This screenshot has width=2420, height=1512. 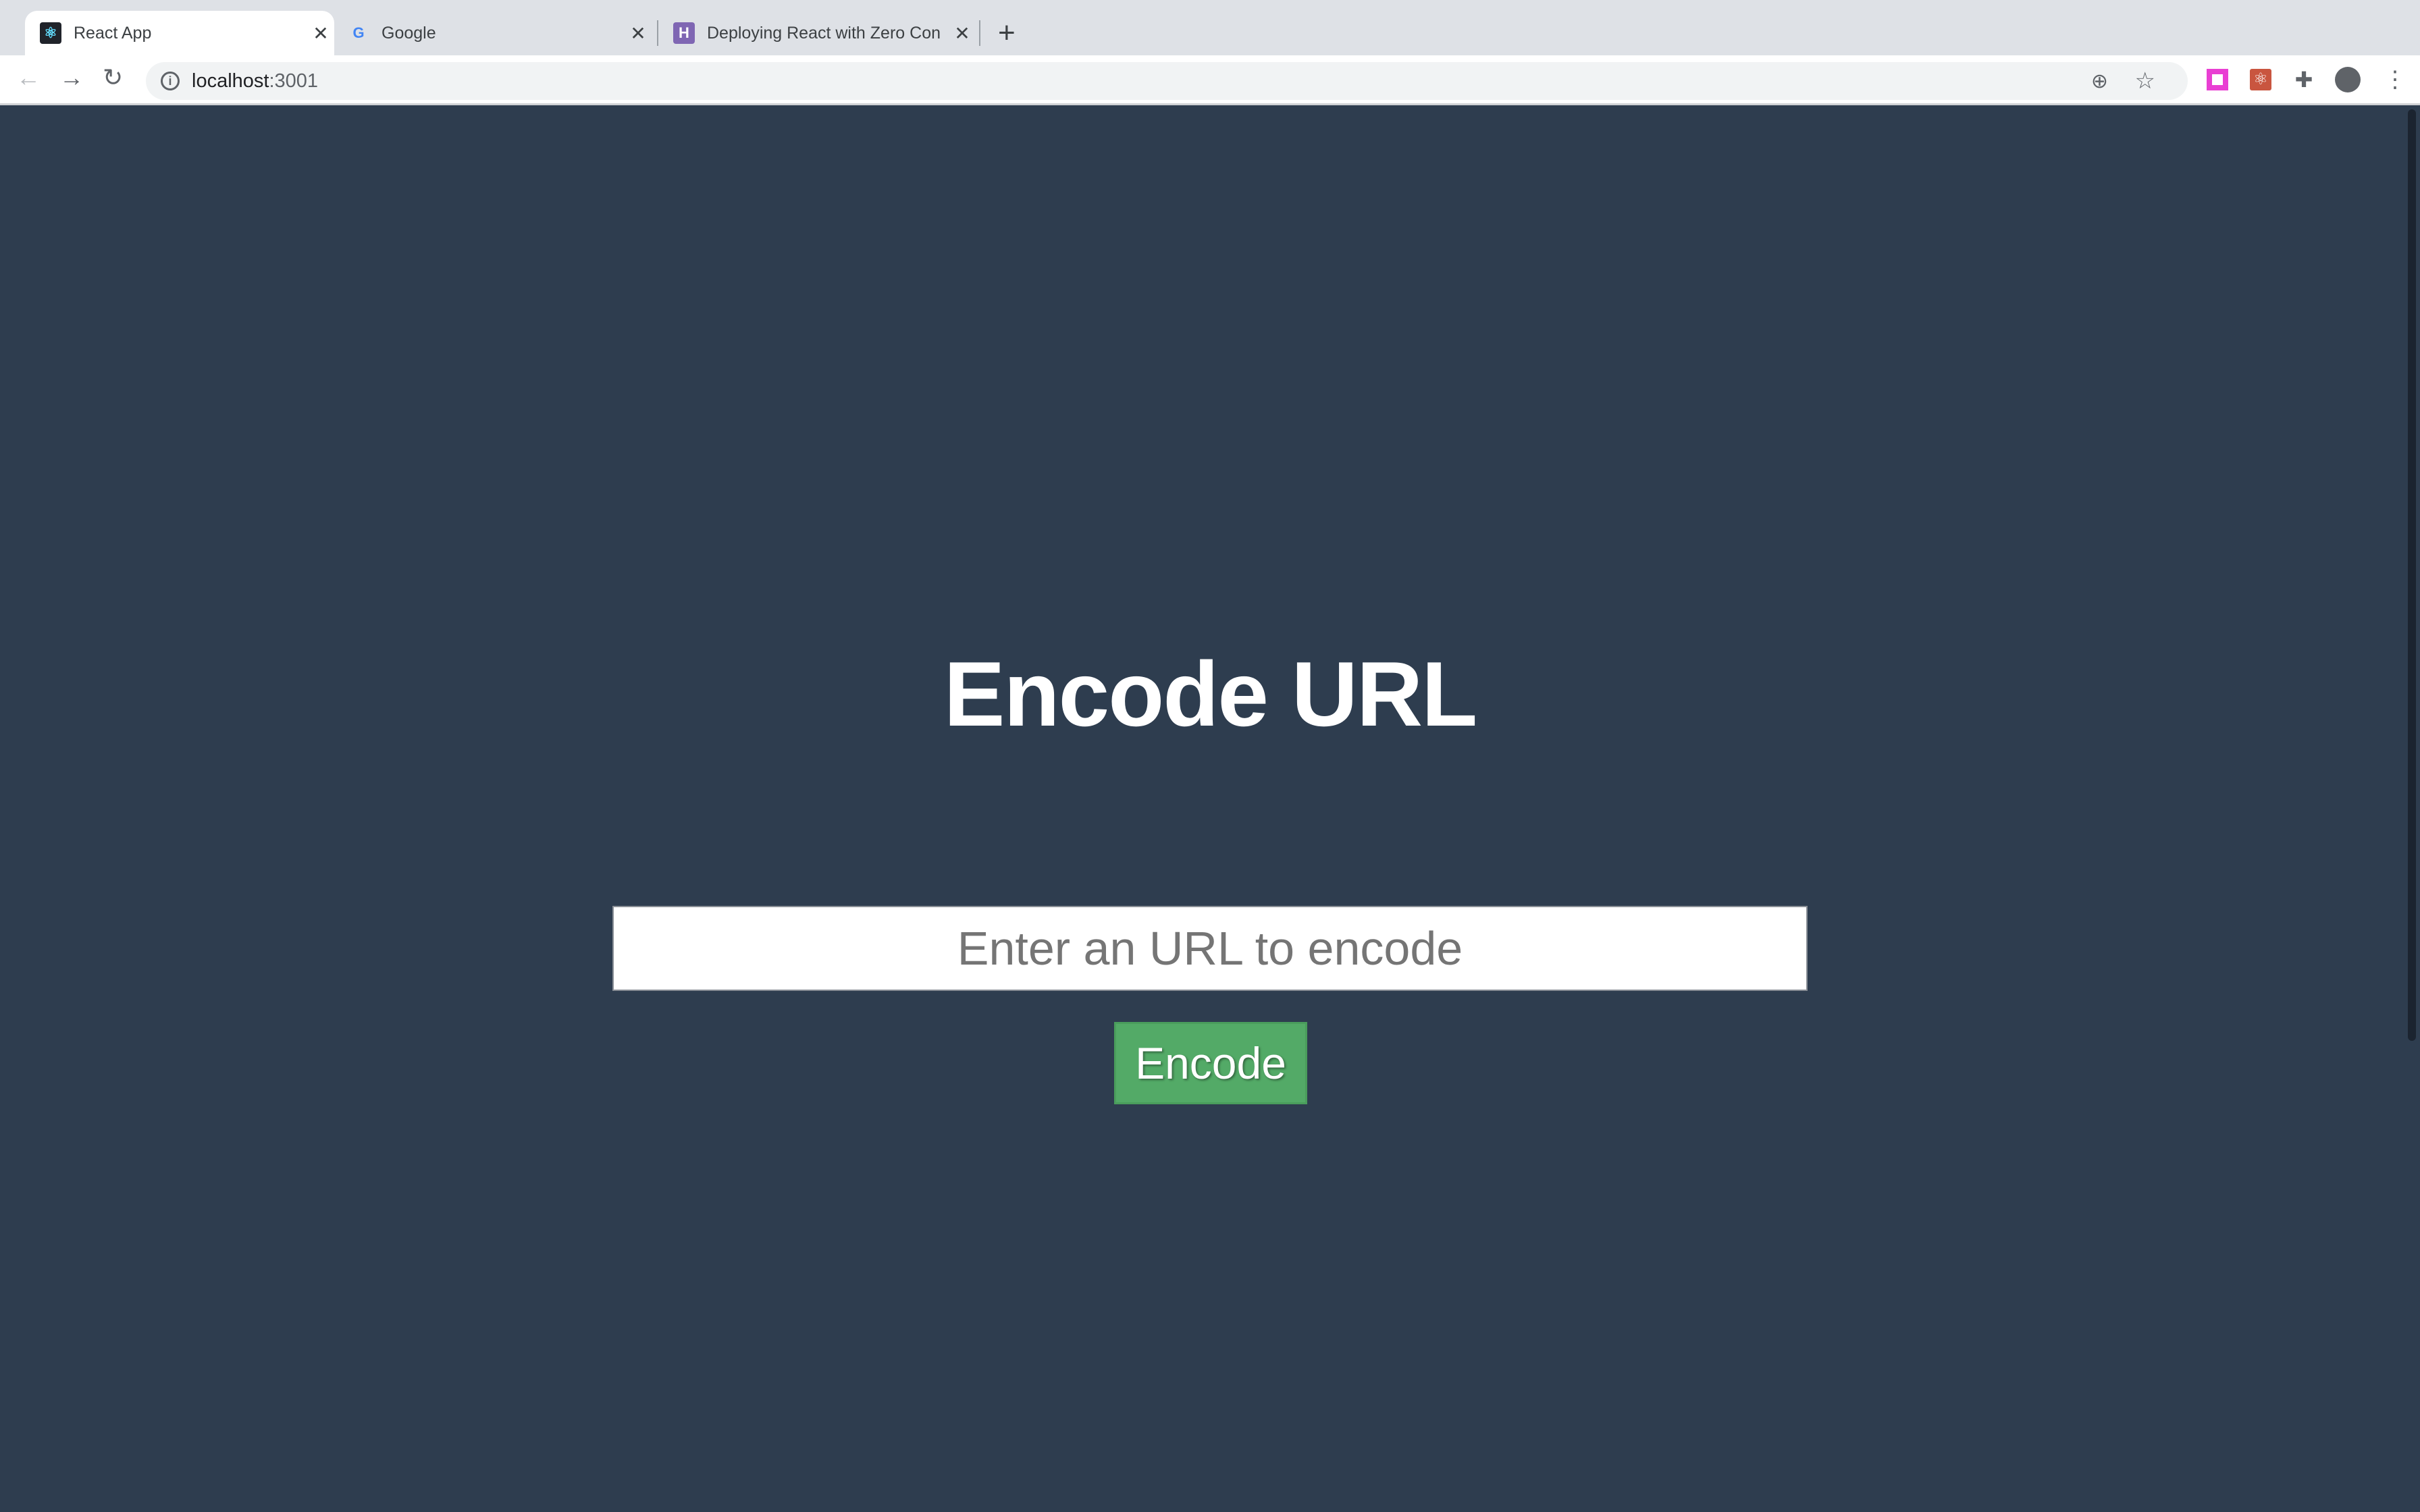 I want to click on page-title: Encode URL, so click(x=1210, y=694).